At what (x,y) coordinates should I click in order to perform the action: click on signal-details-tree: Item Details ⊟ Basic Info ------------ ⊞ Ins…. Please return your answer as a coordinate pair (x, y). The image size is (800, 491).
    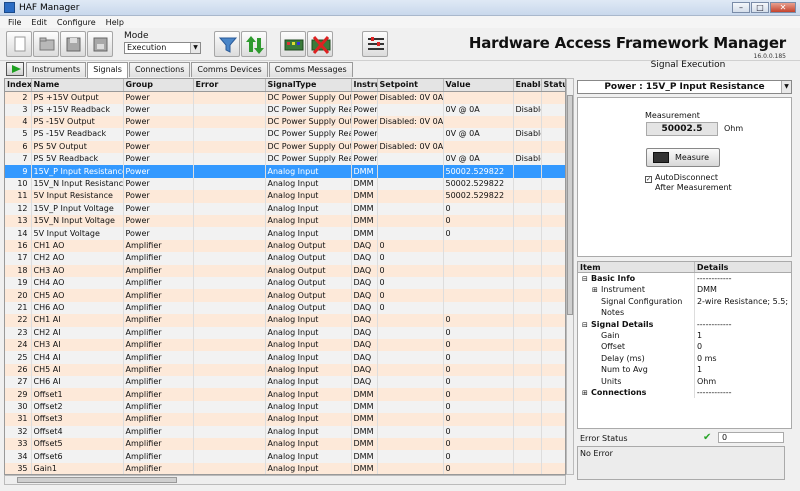
    Looking at the image, I should click on (684, 345).